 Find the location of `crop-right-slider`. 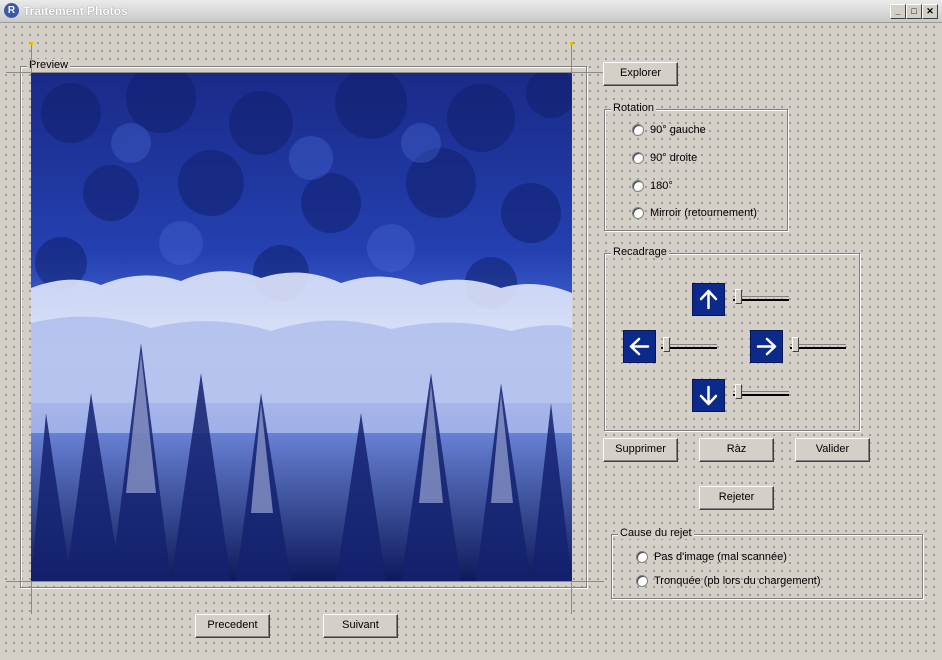

crop-right-slider is located at coordinates (818, 347).